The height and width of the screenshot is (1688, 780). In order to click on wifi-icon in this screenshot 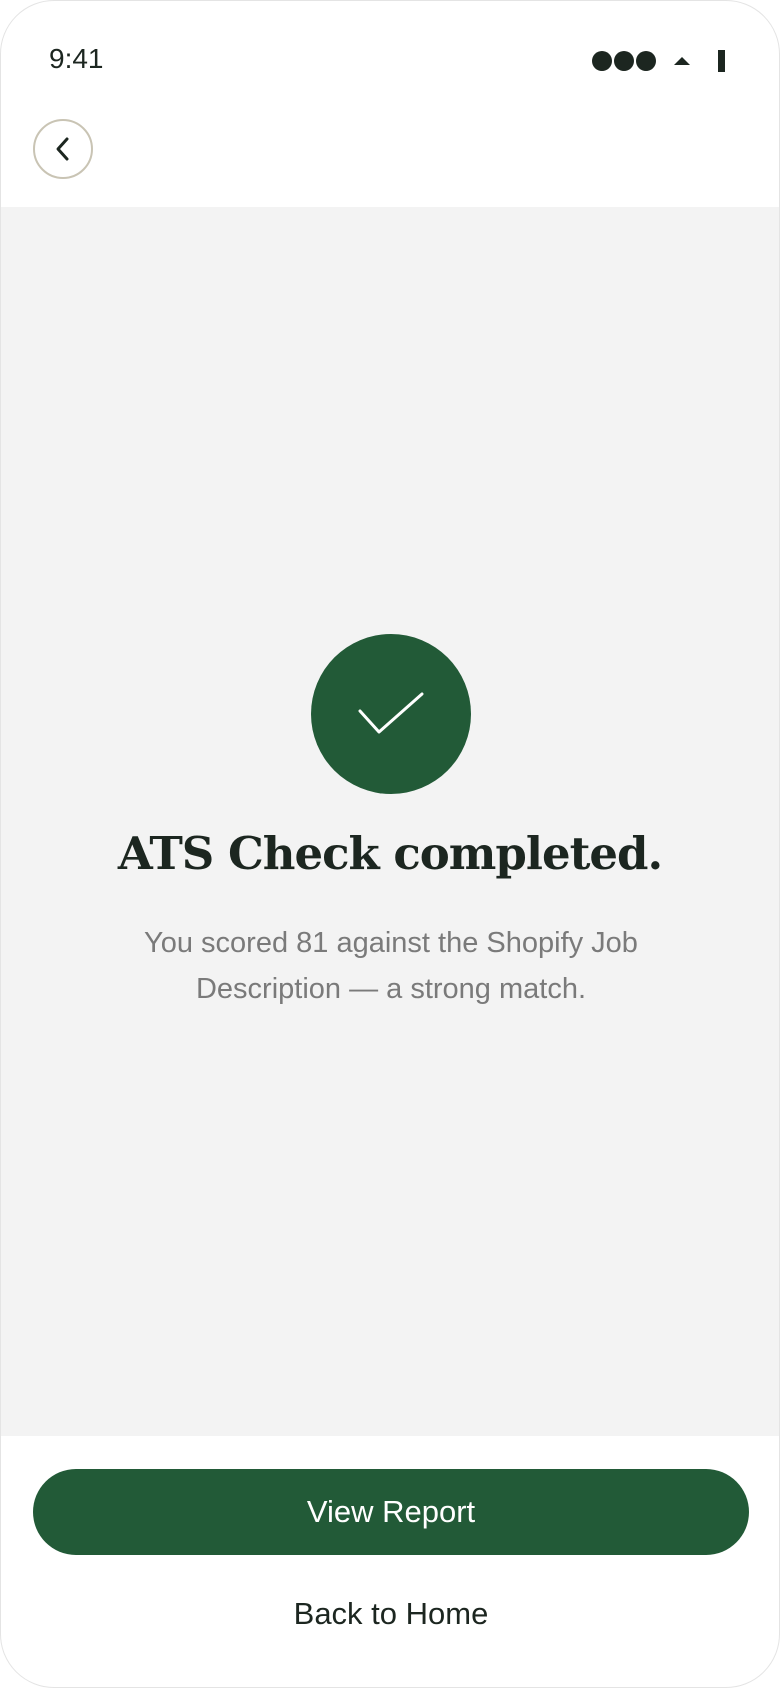, I will do `click(682, 61)`.